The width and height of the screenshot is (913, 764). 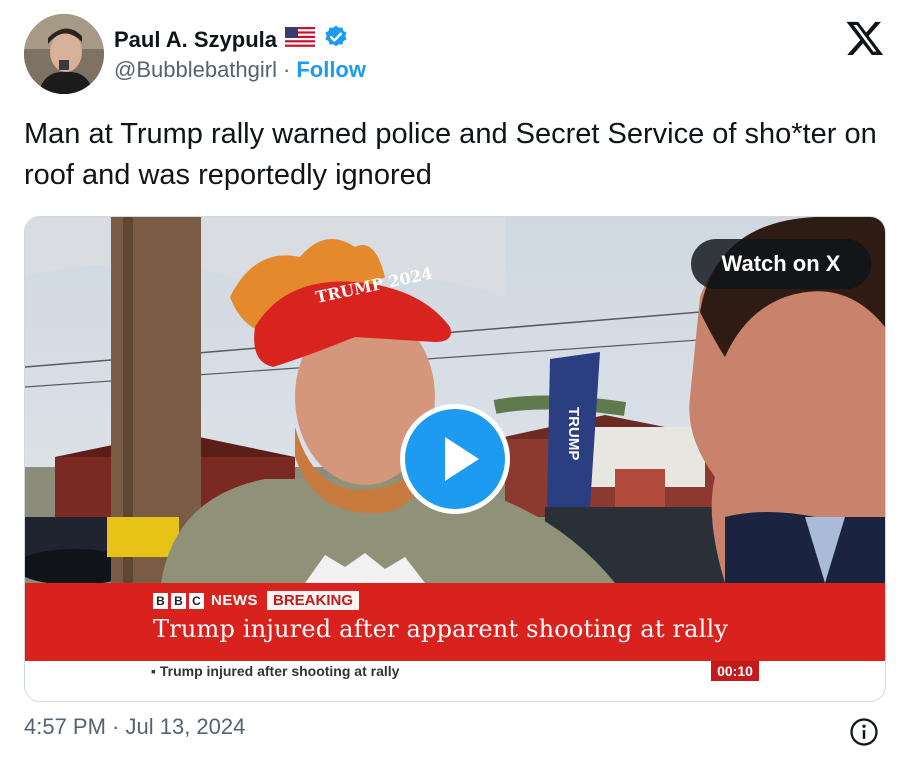 What do you see at coordinates (573, 433) in the screenshot?
I see `flag-banner-text: TRUMP` at bounding box center [573, 433].